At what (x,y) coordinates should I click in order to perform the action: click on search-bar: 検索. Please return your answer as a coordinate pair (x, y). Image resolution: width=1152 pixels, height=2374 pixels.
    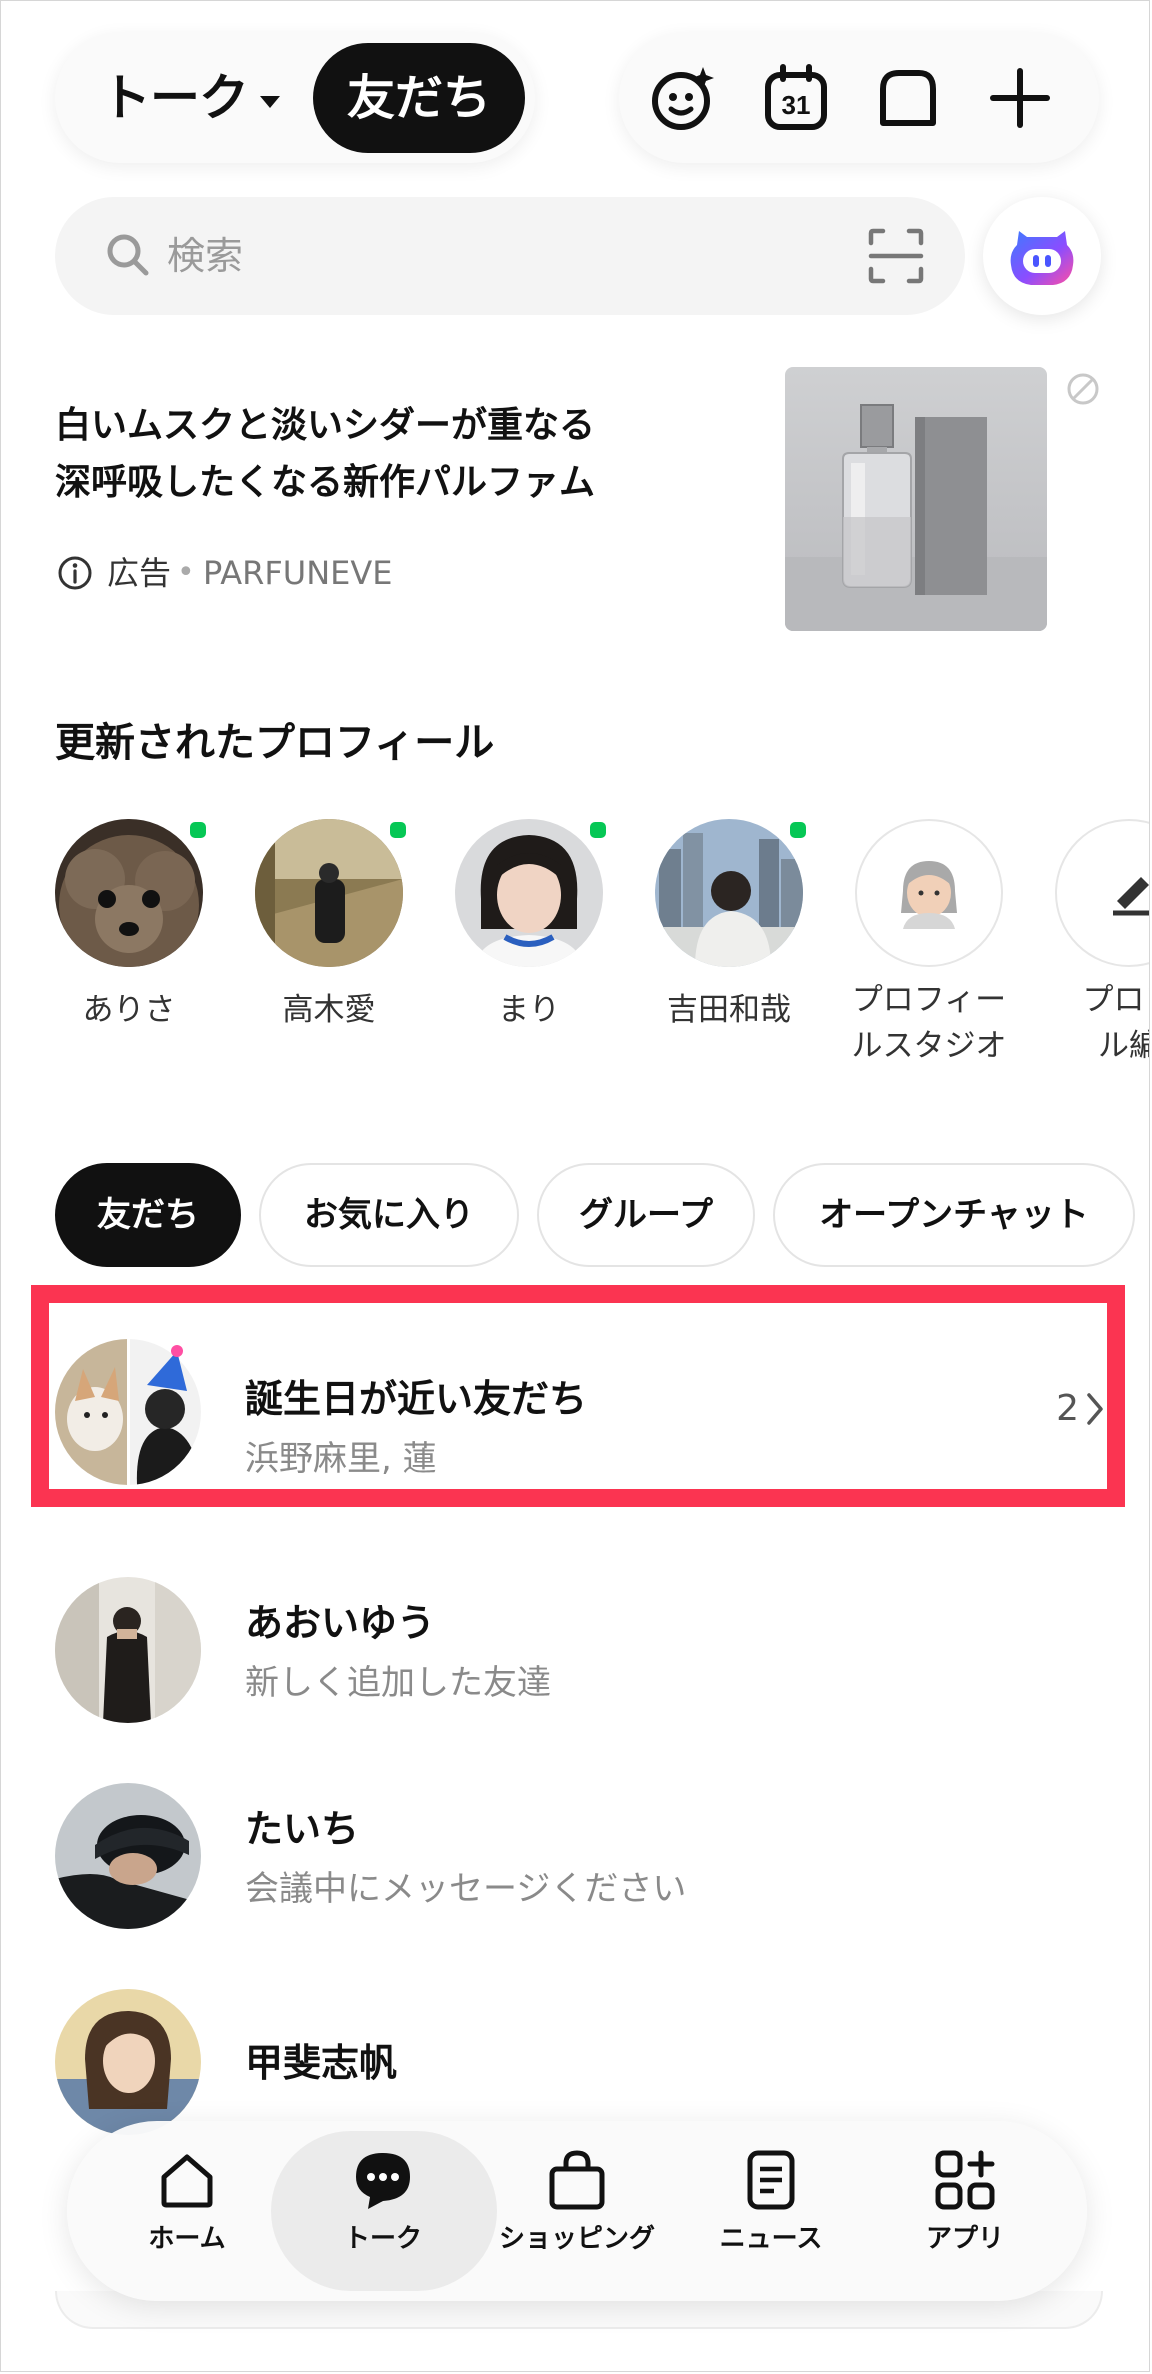
    Looking at the image, I should click on (510, 256).